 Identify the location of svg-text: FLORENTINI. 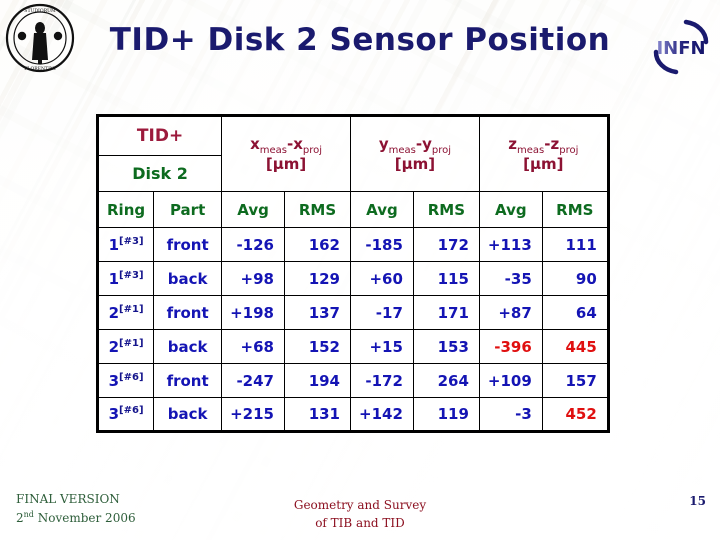
(40, 69).